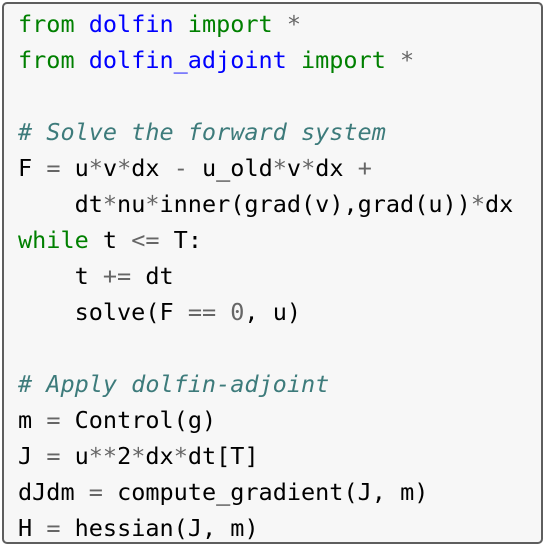 This screenshot has height=548, width=547. I want to click on code-line: while t <= T:, so click(110, 240).